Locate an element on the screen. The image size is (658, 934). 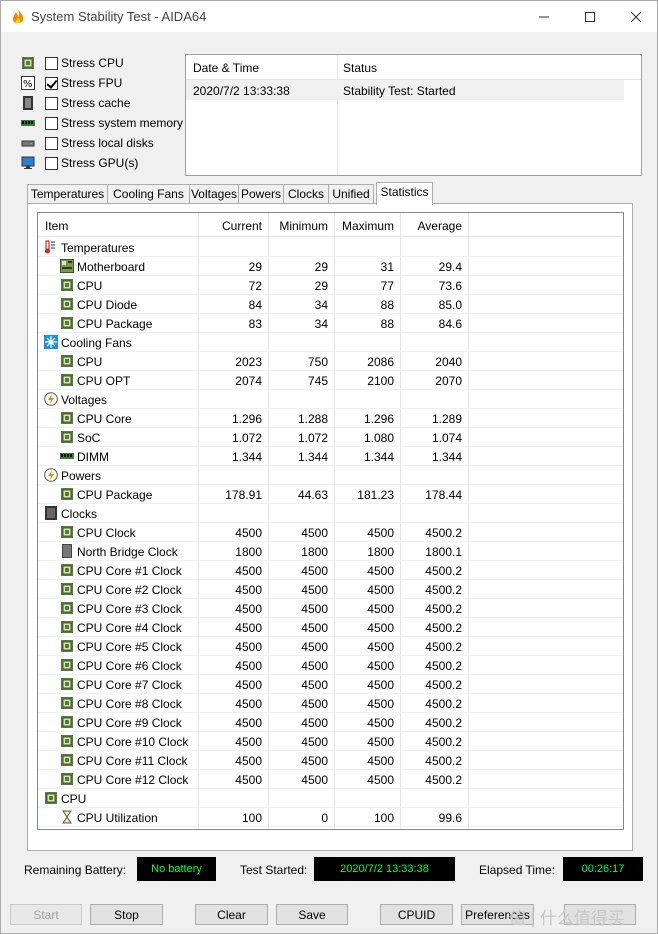
stat-row: CPU Core #6 Clock 4500 4500 4500 4500.2 is located at coordinates (330, 665).